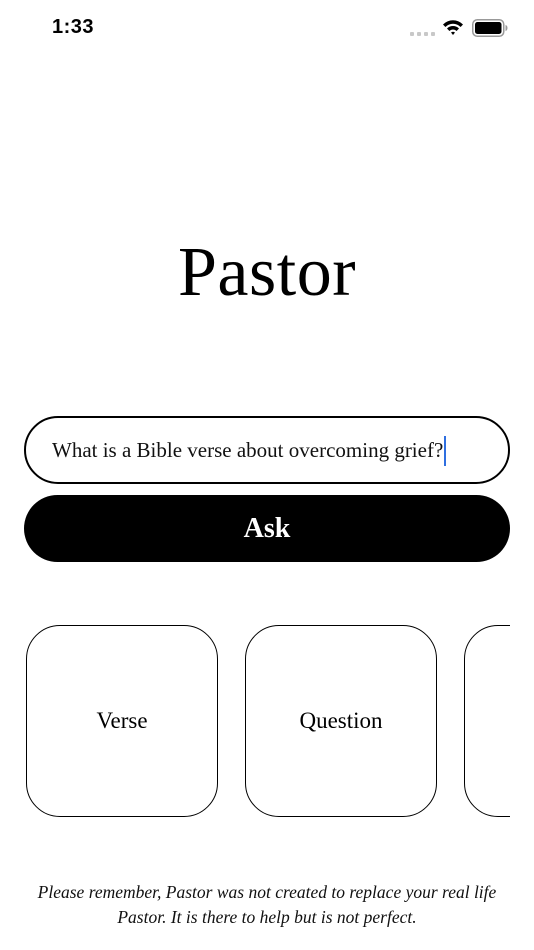 The width and height of the screenshot is (534, 950). What do you see at coordinates (445, 451) in the screenshot?
I see `text-cursor` at bounding box center [445, 451].